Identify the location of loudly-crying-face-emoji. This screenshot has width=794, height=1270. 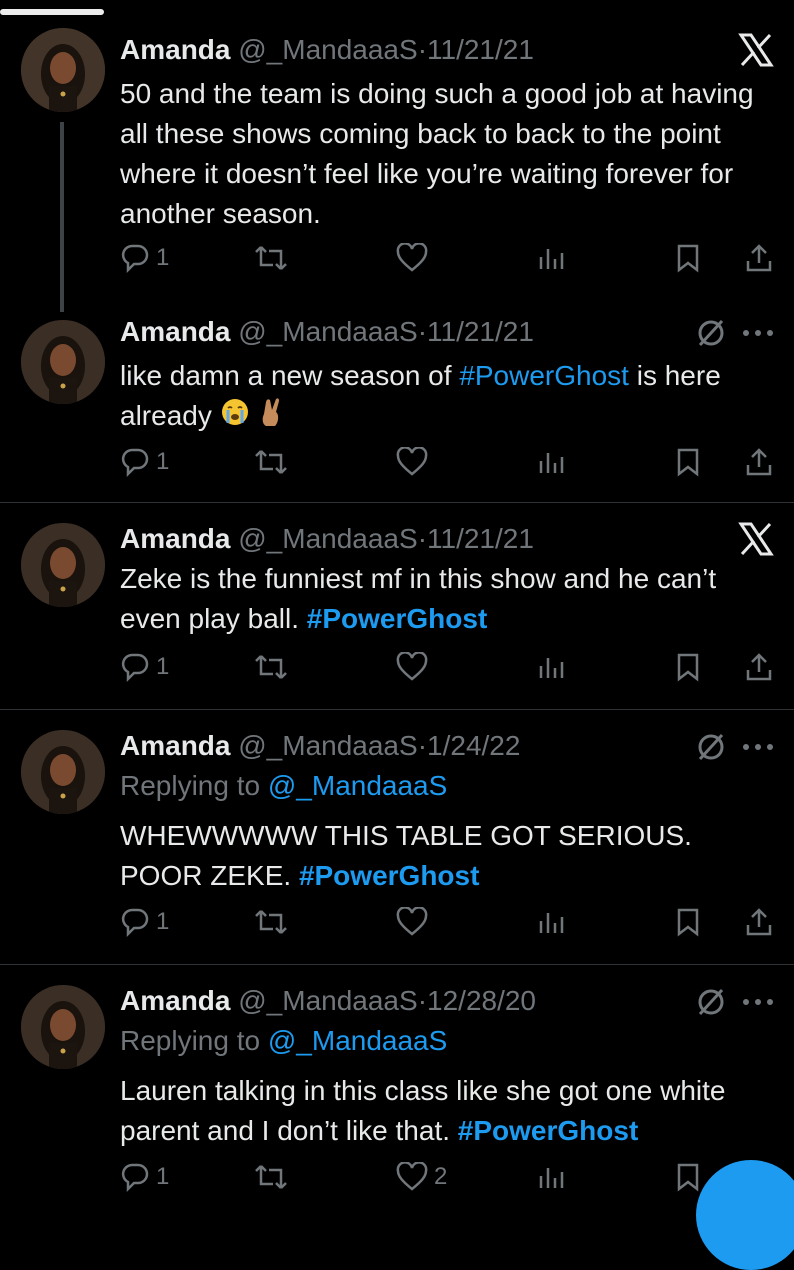
(235, 417).